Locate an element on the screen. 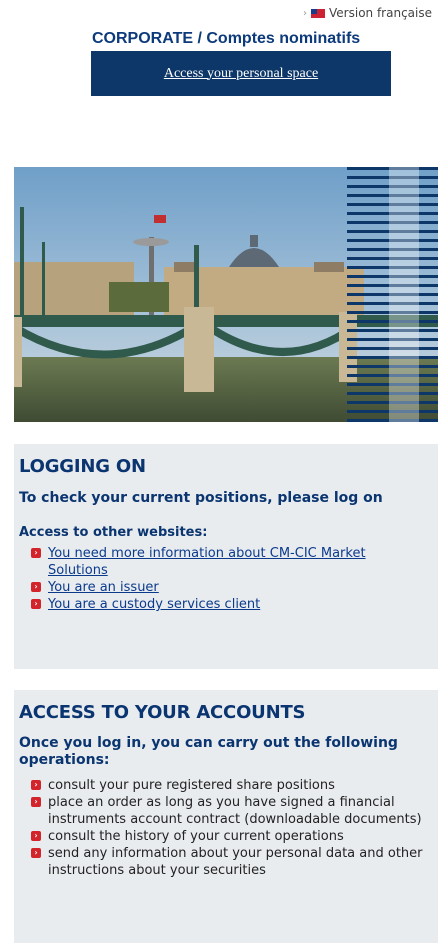 This screenshot has height=943, width=438. list-item: › You are an issuer is located at coordinates (218, 587).